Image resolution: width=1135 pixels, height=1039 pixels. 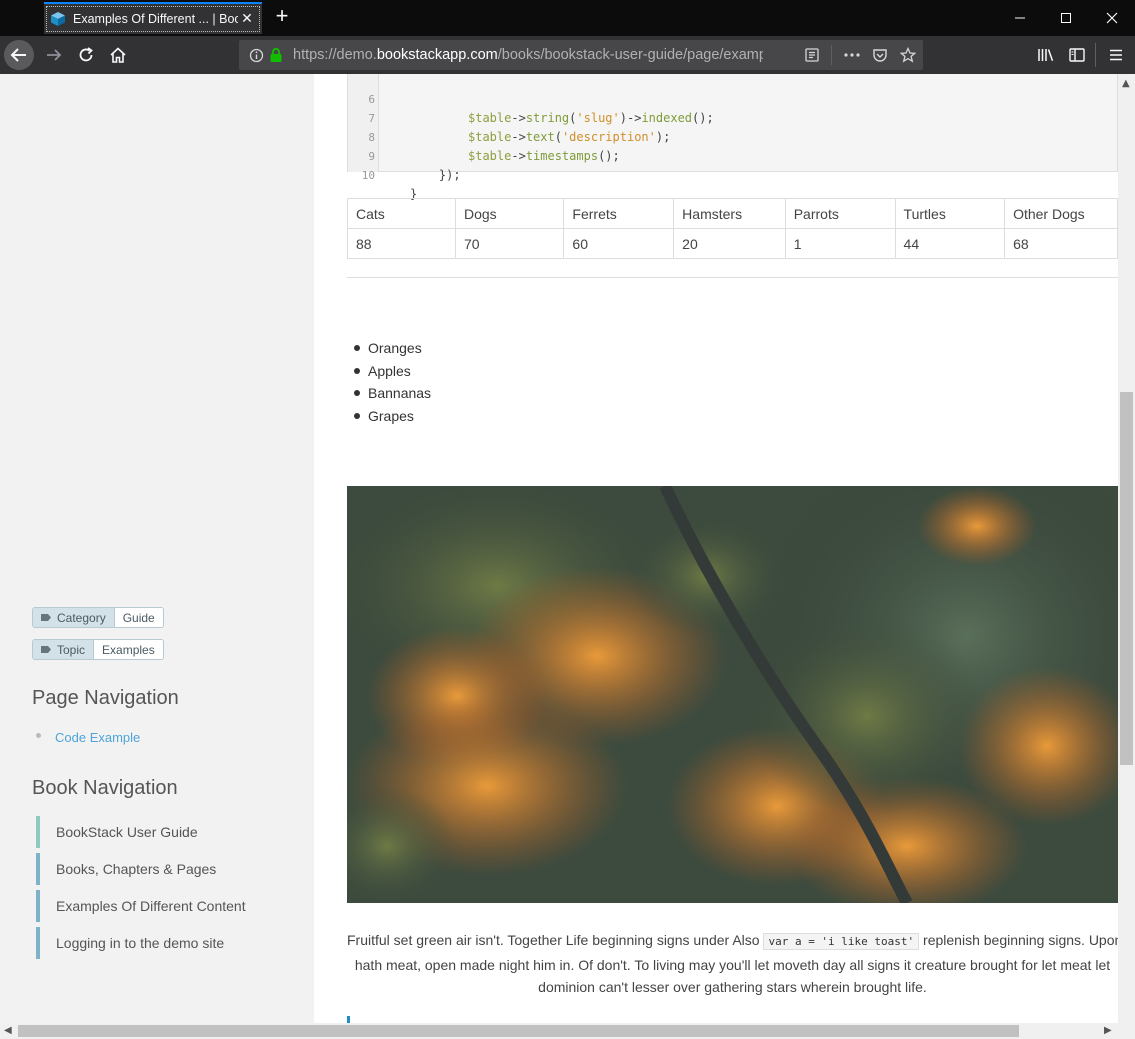 I want to click on hamburger-menu-icon, so click(x=1116, y=55).